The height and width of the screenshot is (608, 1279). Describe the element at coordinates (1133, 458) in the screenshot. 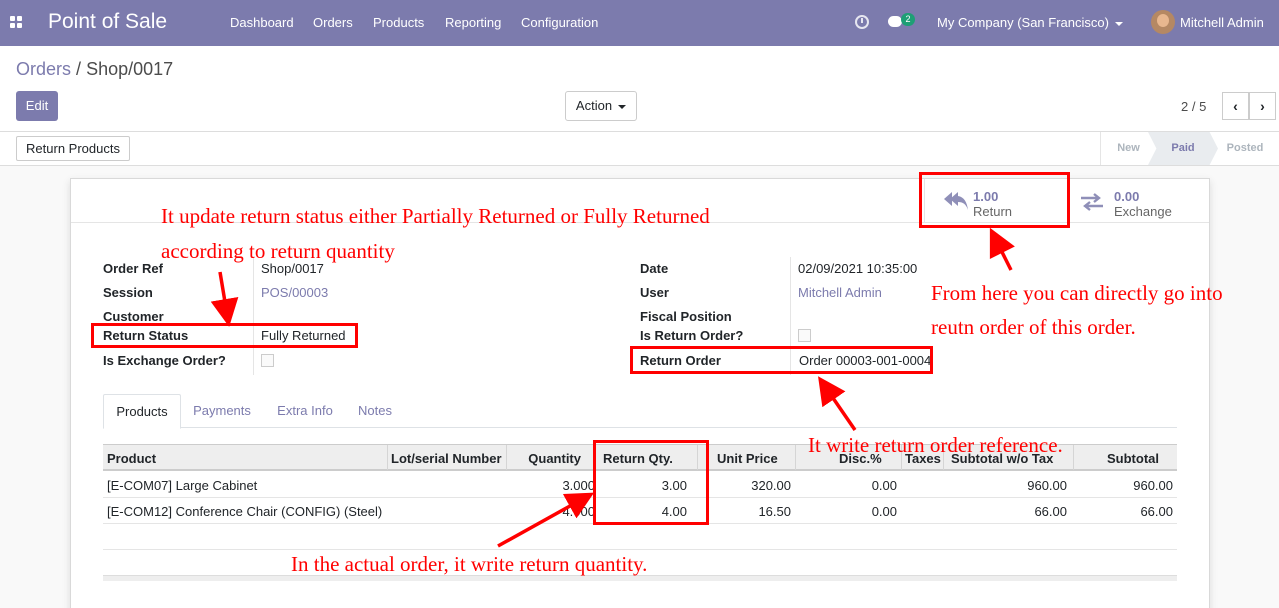

I see `col-subtotal: Subtotal` at that location.